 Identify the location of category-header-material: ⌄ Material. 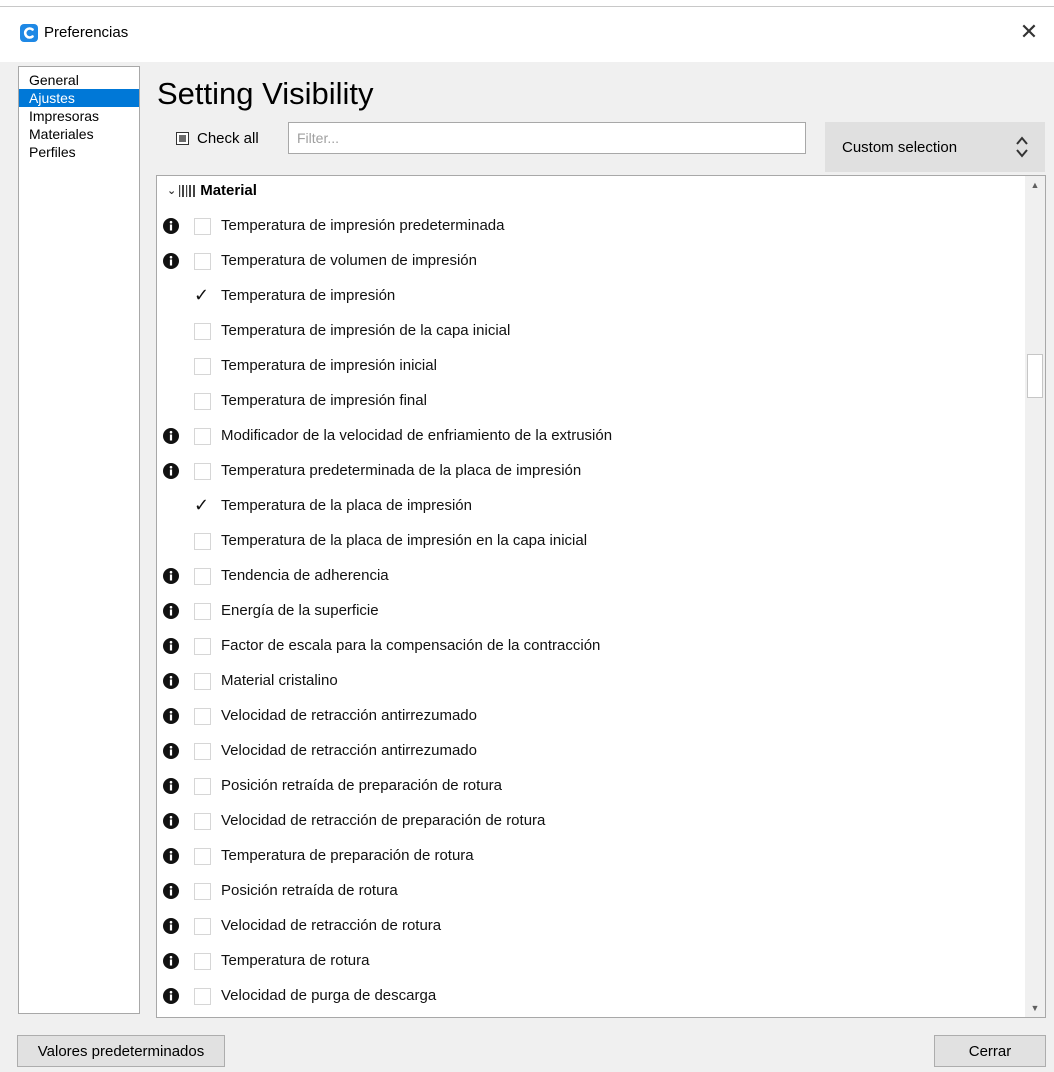
(212, 190).